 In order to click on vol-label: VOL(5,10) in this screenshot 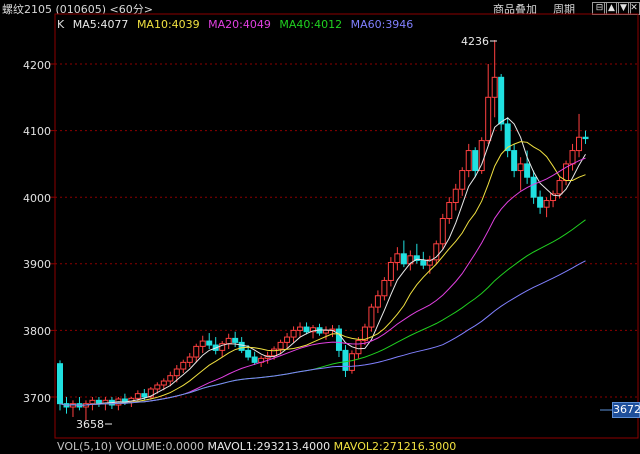, I will do `click(85, 446)`.